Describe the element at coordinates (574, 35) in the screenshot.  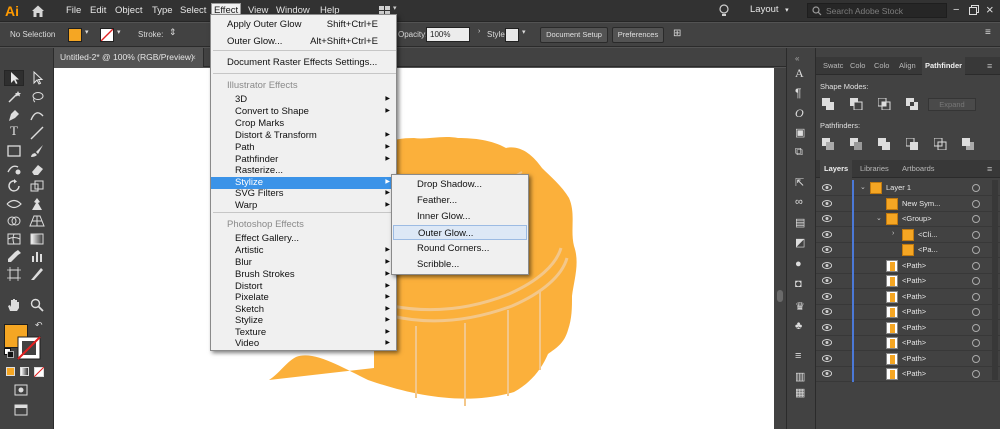
I see `document-setup-button: Document Setup` at that location.